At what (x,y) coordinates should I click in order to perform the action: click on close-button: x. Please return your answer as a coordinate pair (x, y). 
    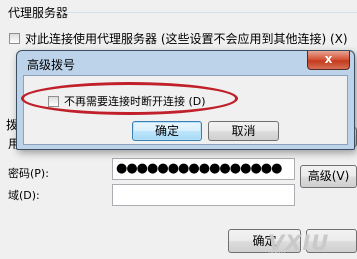
    Looking at the image, I should click on (328, 60).